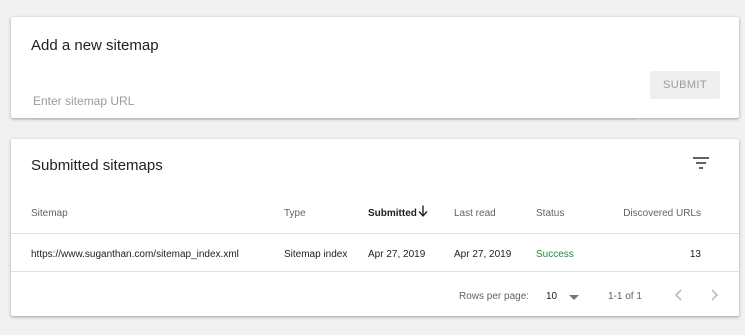 This screenshot has height=335, width=745. What do you see at coordinates (625, 296) in the screenshot?
I see `pagination-range: 1-1 of 1` at bounding box center [625, 296].